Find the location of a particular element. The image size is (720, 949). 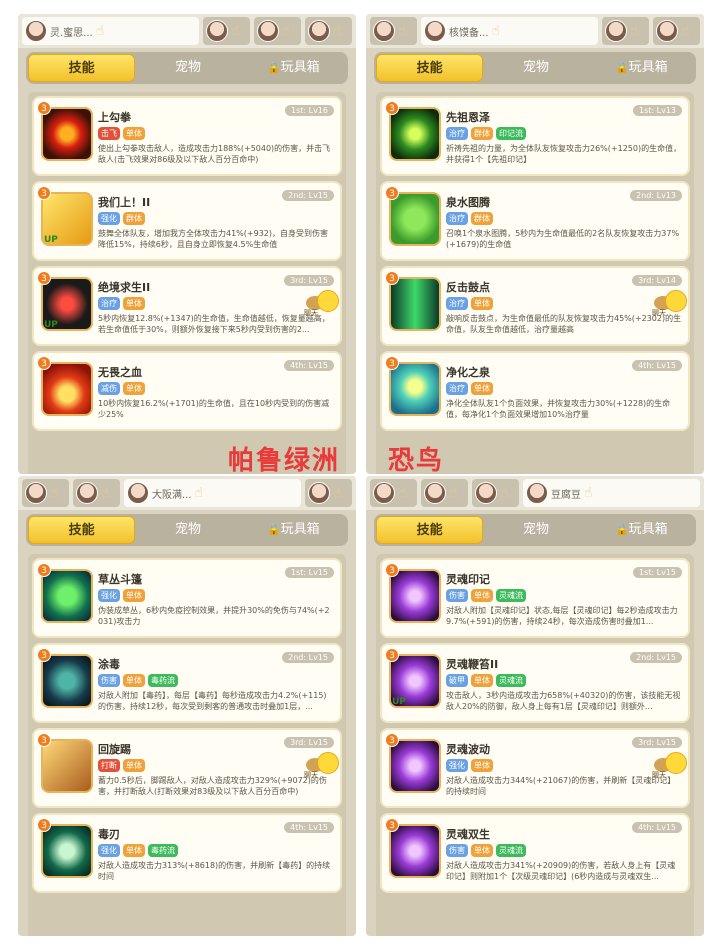

skill-tag: 群体 is located at coordinates (482, 218).